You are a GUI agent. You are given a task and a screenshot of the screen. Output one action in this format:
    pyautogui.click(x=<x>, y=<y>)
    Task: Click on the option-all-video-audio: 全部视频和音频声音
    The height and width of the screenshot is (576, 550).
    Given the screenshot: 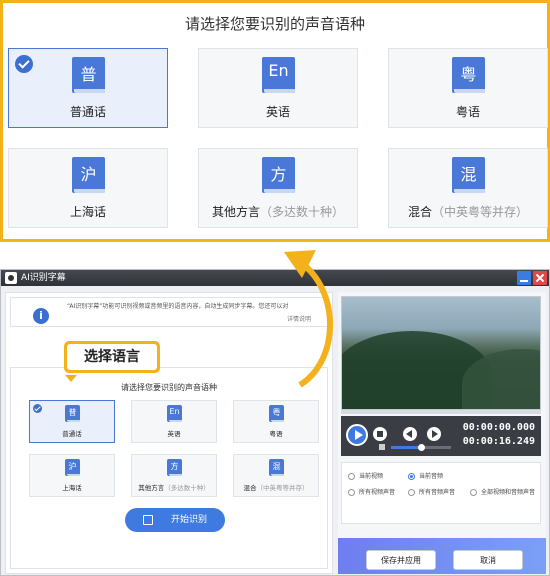 What is the action you would take?
    pyautogui.click(x=502, y=491)
    